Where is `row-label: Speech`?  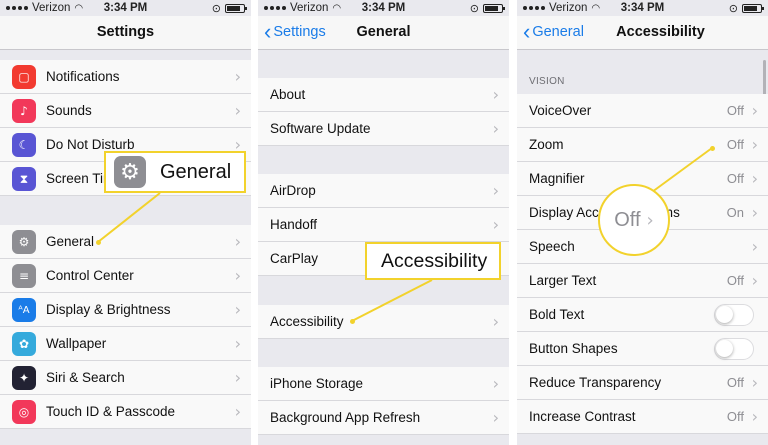
row-label: Speech is located at coordinates (552, 246).